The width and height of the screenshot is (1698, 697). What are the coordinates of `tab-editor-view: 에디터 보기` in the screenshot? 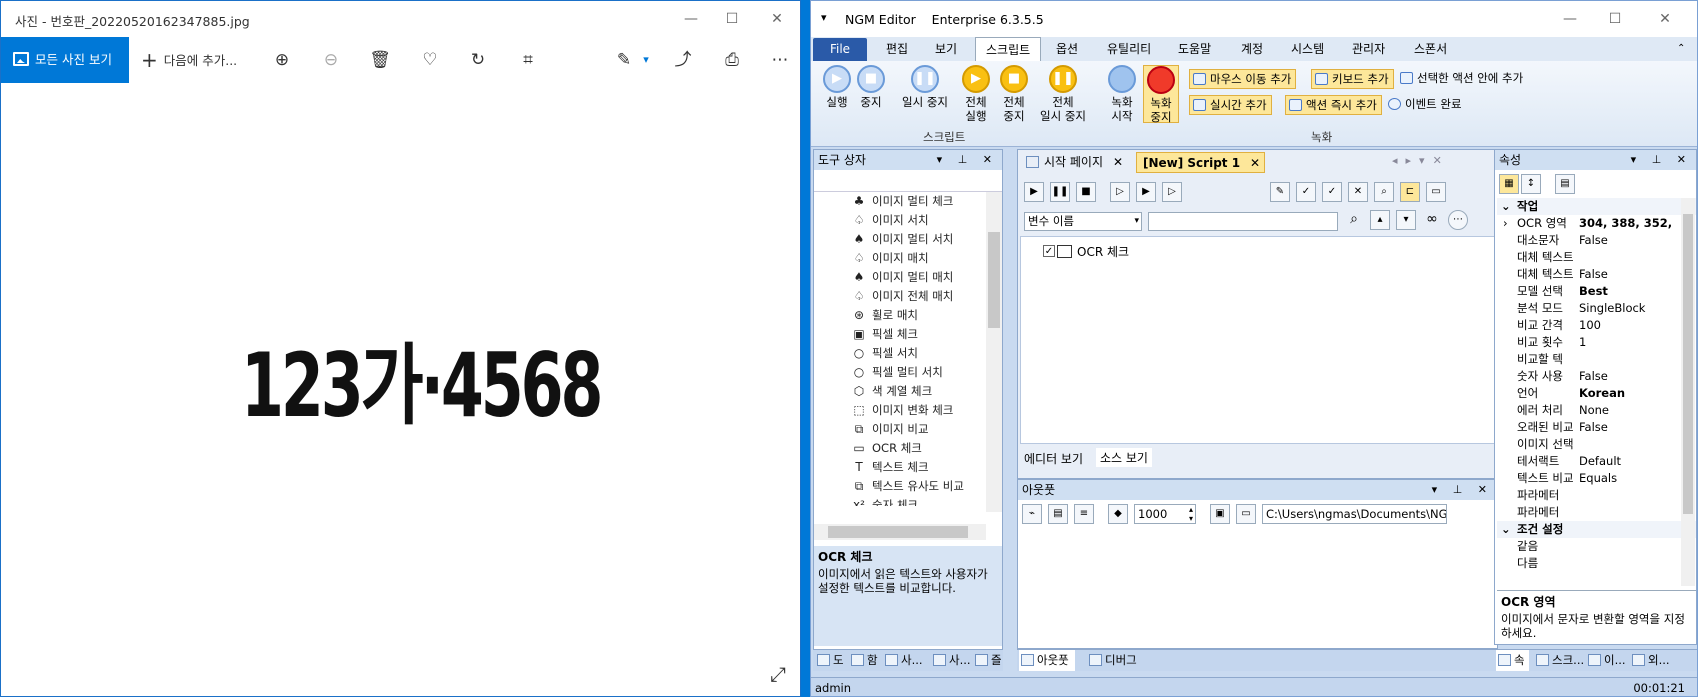 It's located at (1053, 458).